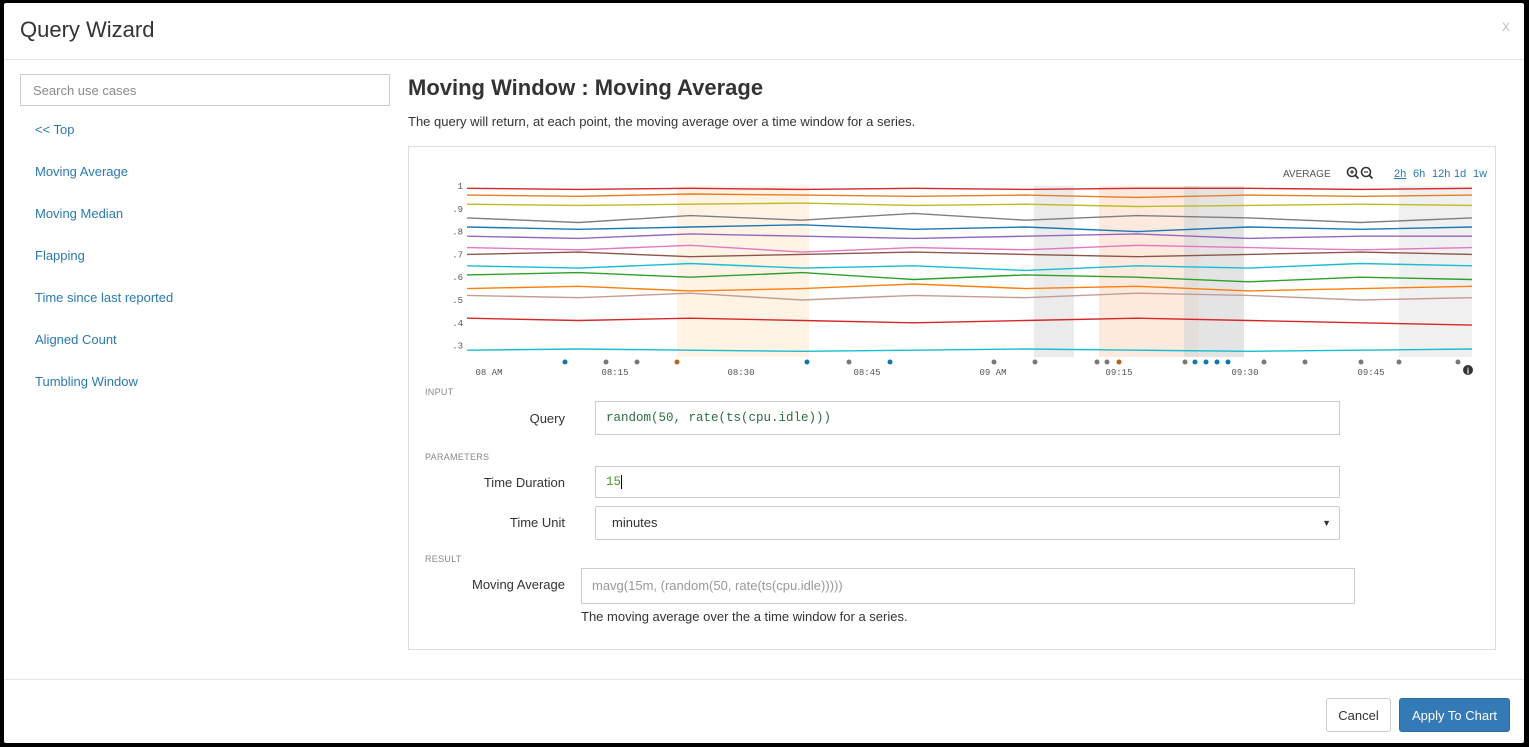 This screenshot has height=747, width=1529. What do you see at coordinates (992, 373) in the screenshot?
I see `x-tick-label: 09 AM` at bounding box center [992, 373].